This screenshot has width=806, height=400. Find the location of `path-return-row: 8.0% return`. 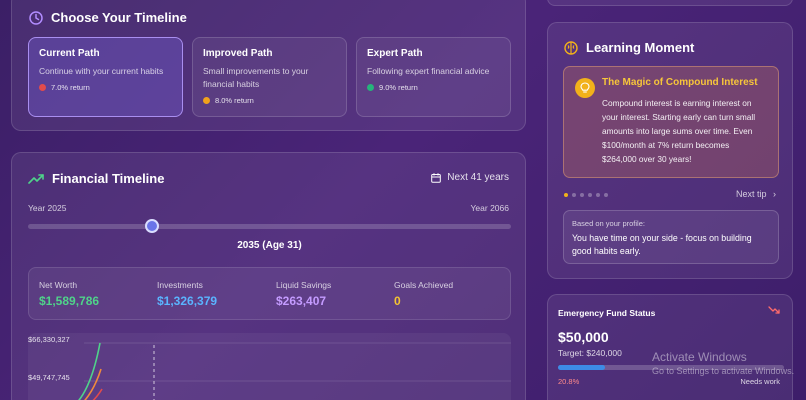

path-return-row: 8.0% return is located at coordinates (269, 100).